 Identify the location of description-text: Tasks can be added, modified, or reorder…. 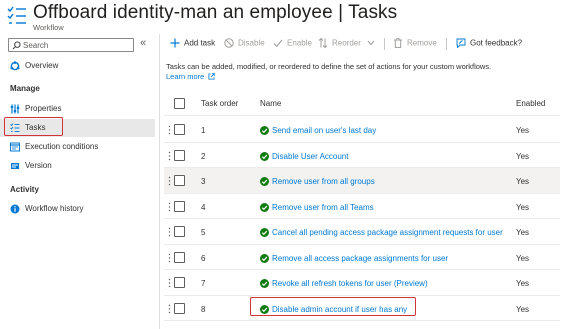
(329, 71).